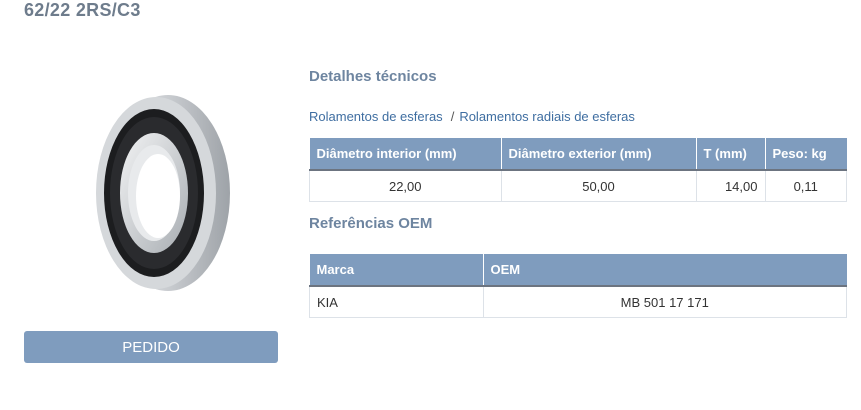  What do you see at coordinates (599, 154) in the screenshot?
I see `column-header-outer-diameter: Diâmetro exterior (mm)` at bounding box center [599, 154].